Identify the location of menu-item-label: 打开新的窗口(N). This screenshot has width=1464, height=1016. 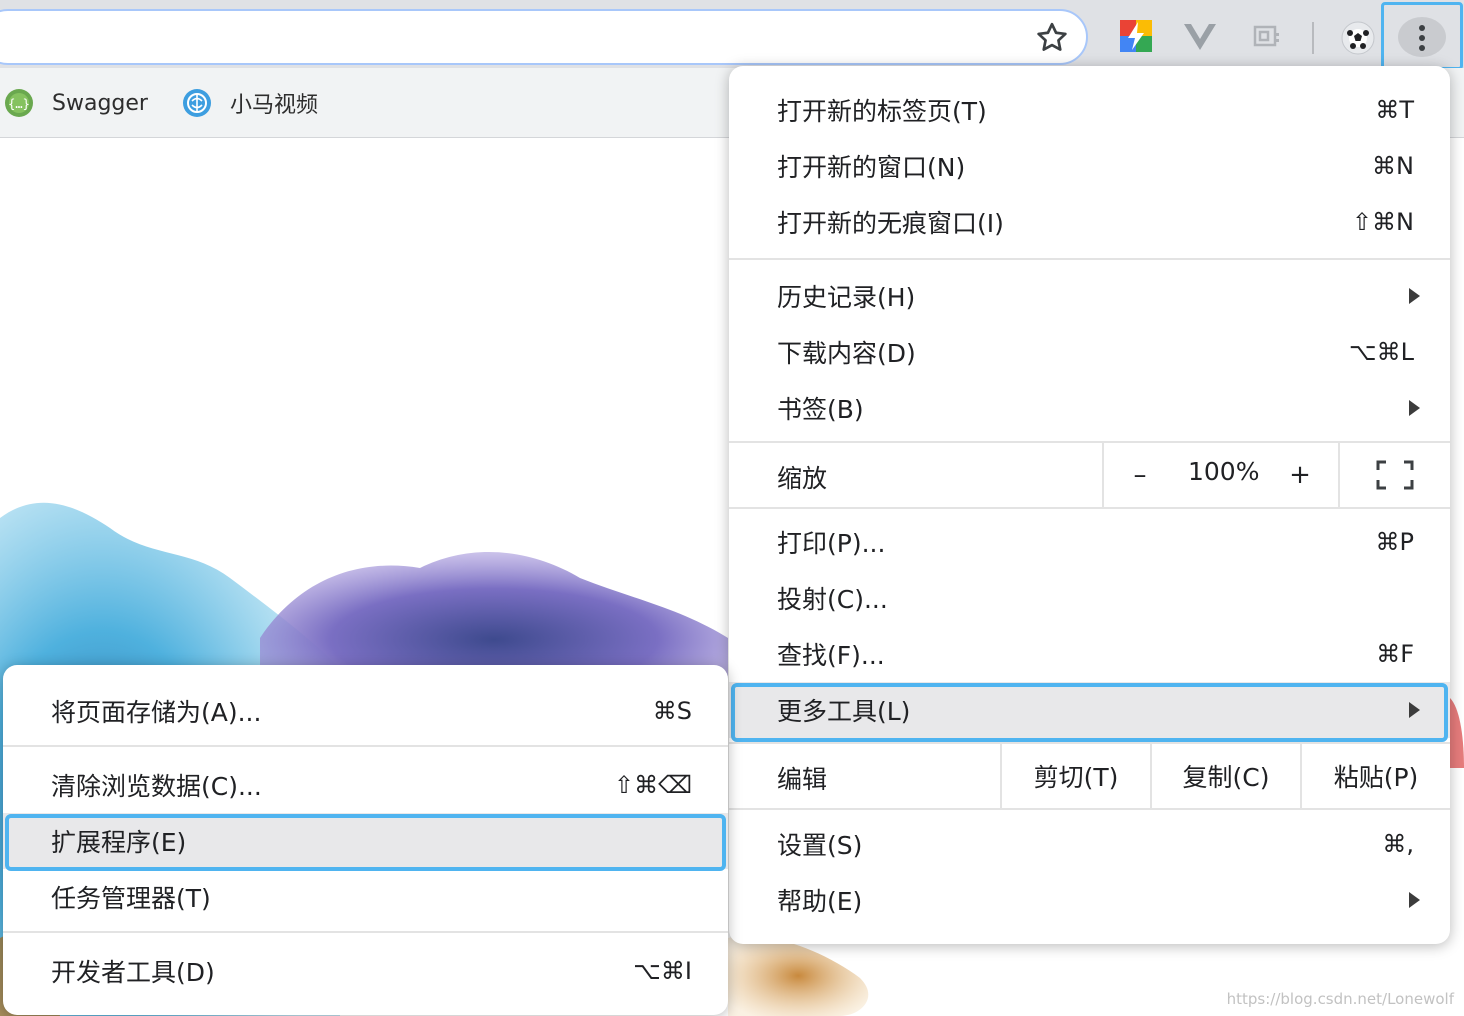
(871, 167).